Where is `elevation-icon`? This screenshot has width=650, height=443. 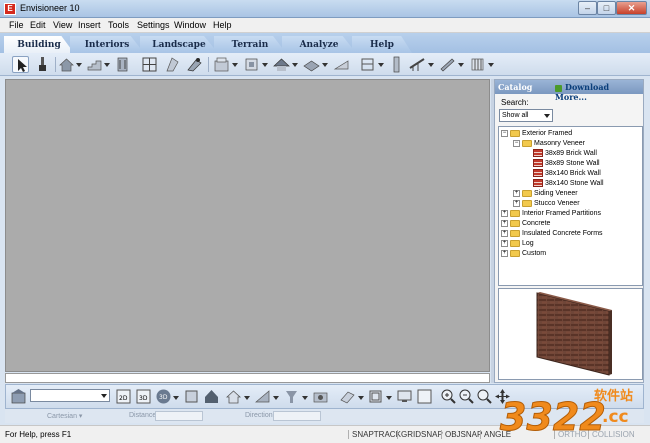 elevation-icon is located at coordinates (375, 396).